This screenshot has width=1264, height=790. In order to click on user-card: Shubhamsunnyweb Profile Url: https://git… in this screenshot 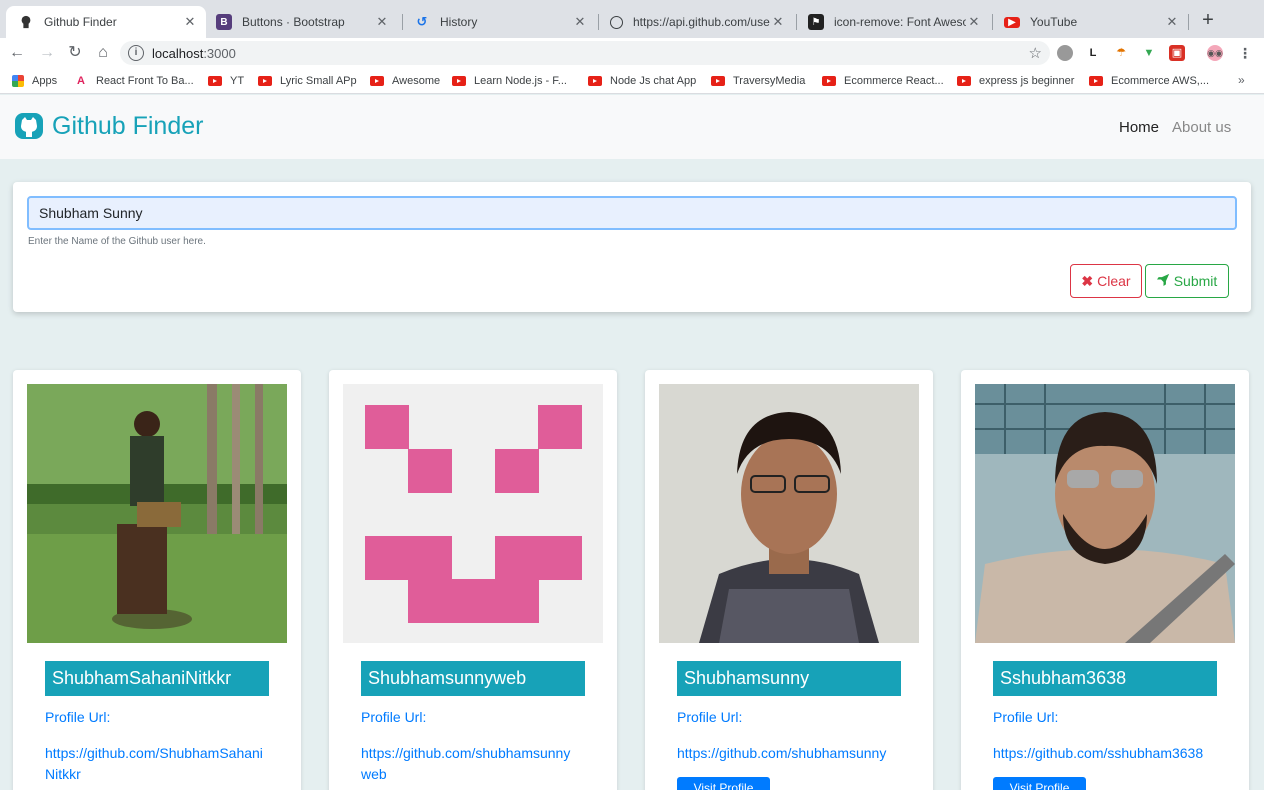, I will do `click(473, 580)`.